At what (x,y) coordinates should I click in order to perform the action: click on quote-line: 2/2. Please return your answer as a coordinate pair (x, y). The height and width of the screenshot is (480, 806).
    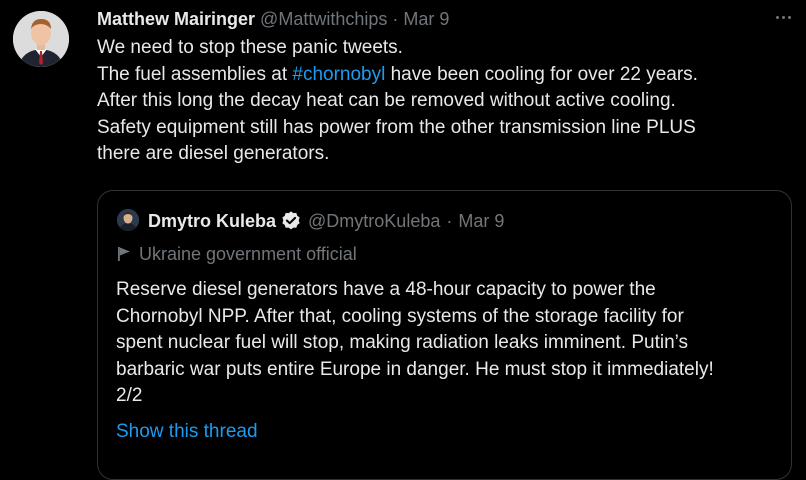
    Looking at the image, I should click on (129, 395).